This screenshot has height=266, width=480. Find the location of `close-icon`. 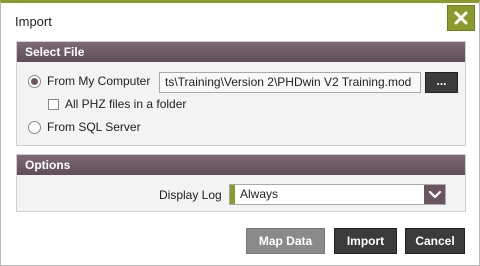

close-icon is located at coordinates (461, 18).